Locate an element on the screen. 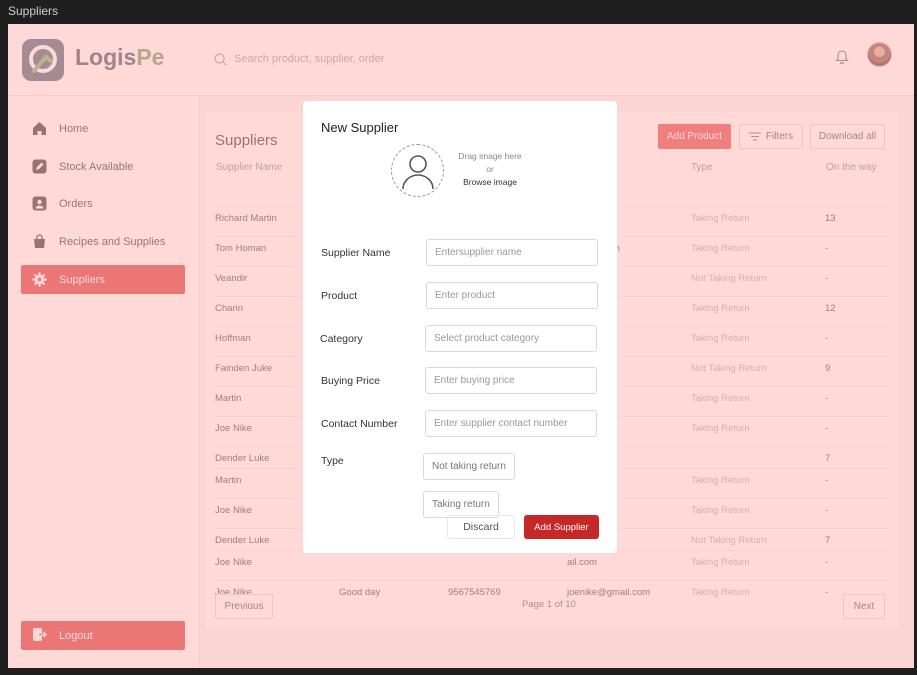 The height and width of the screenshot is (675, 917). buying-price-field: Enter buying price is located at coordinates (511, 380).